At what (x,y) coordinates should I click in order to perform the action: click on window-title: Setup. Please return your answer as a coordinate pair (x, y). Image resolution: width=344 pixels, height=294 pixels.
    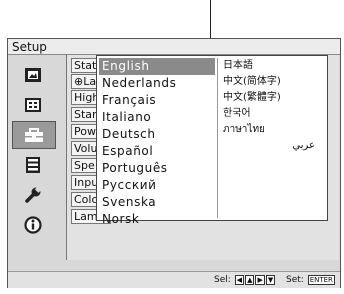
    Looking at the image, I should click on (174, 47).